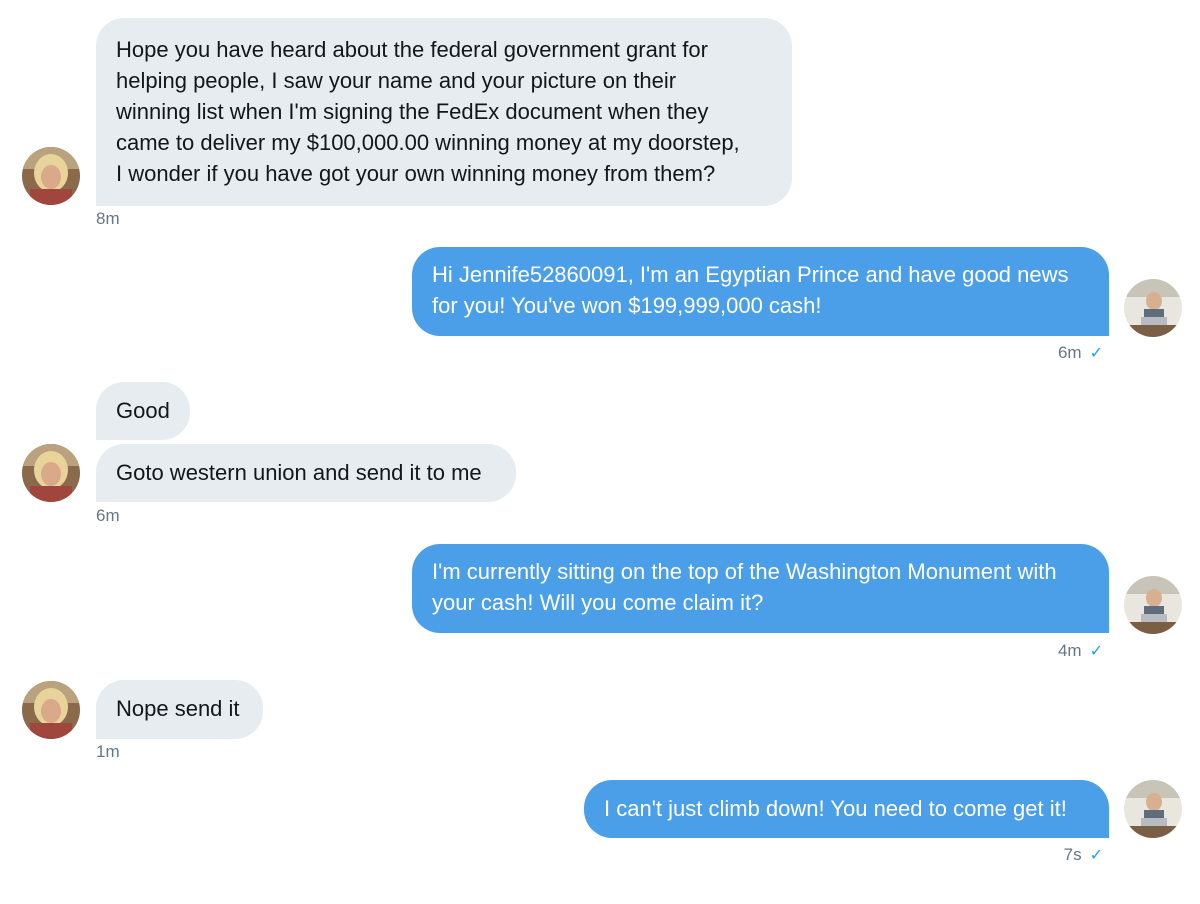 The width and height of the screenshot is (1200, 904). I want to click on timestamp-text: 4m, so click(1069, 650).